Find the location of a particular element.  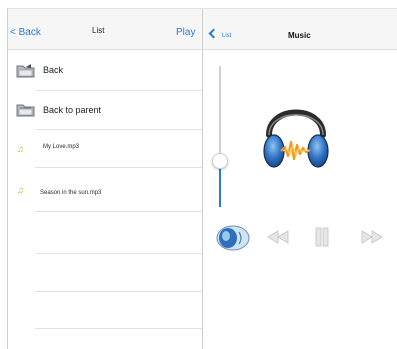

nav-play-button: Play is located at coordinates (185, 32).